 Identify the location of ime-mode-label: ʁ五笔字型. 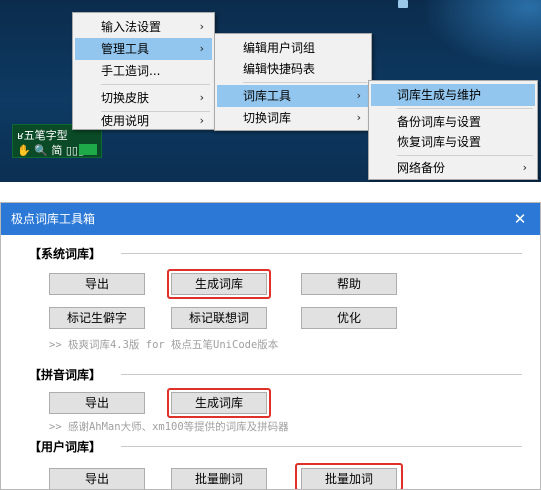
(42, 135).